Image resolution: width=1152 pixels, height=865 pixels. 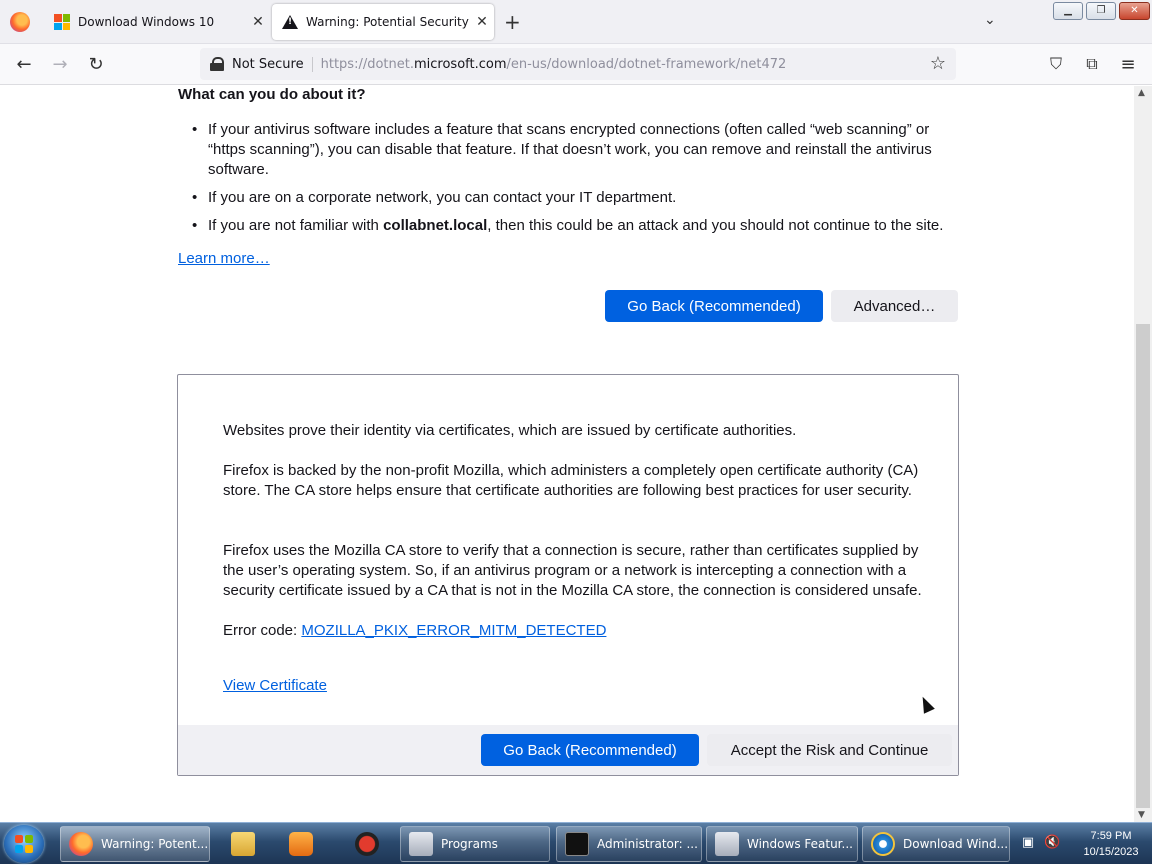 What do you see at coordinates (829, 750) in the screenshot?
I see `accept-risk-button: Accept the Risk and Continue` at bounding box center [829, 750].